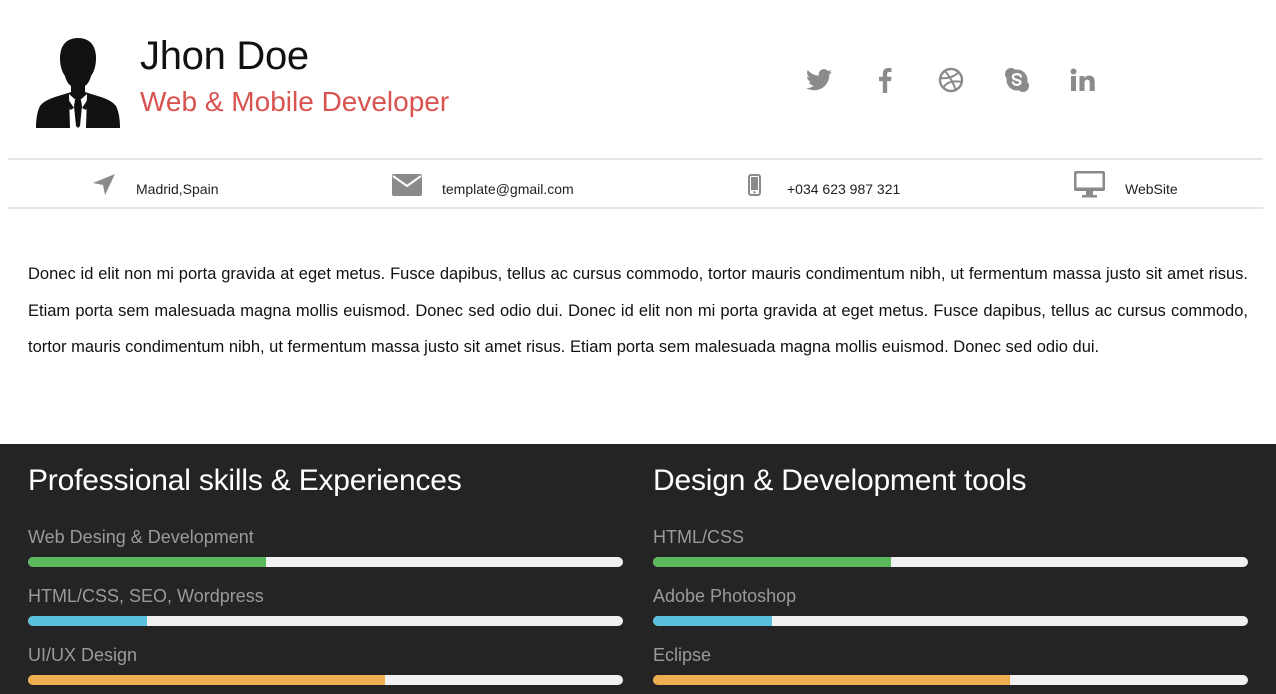 This screenshot has height=694, width=1276. What do you see at coordinates (1151, 188) in the screenshot?
I see `website-text: WebSite` at bounding box center [1151, 188].